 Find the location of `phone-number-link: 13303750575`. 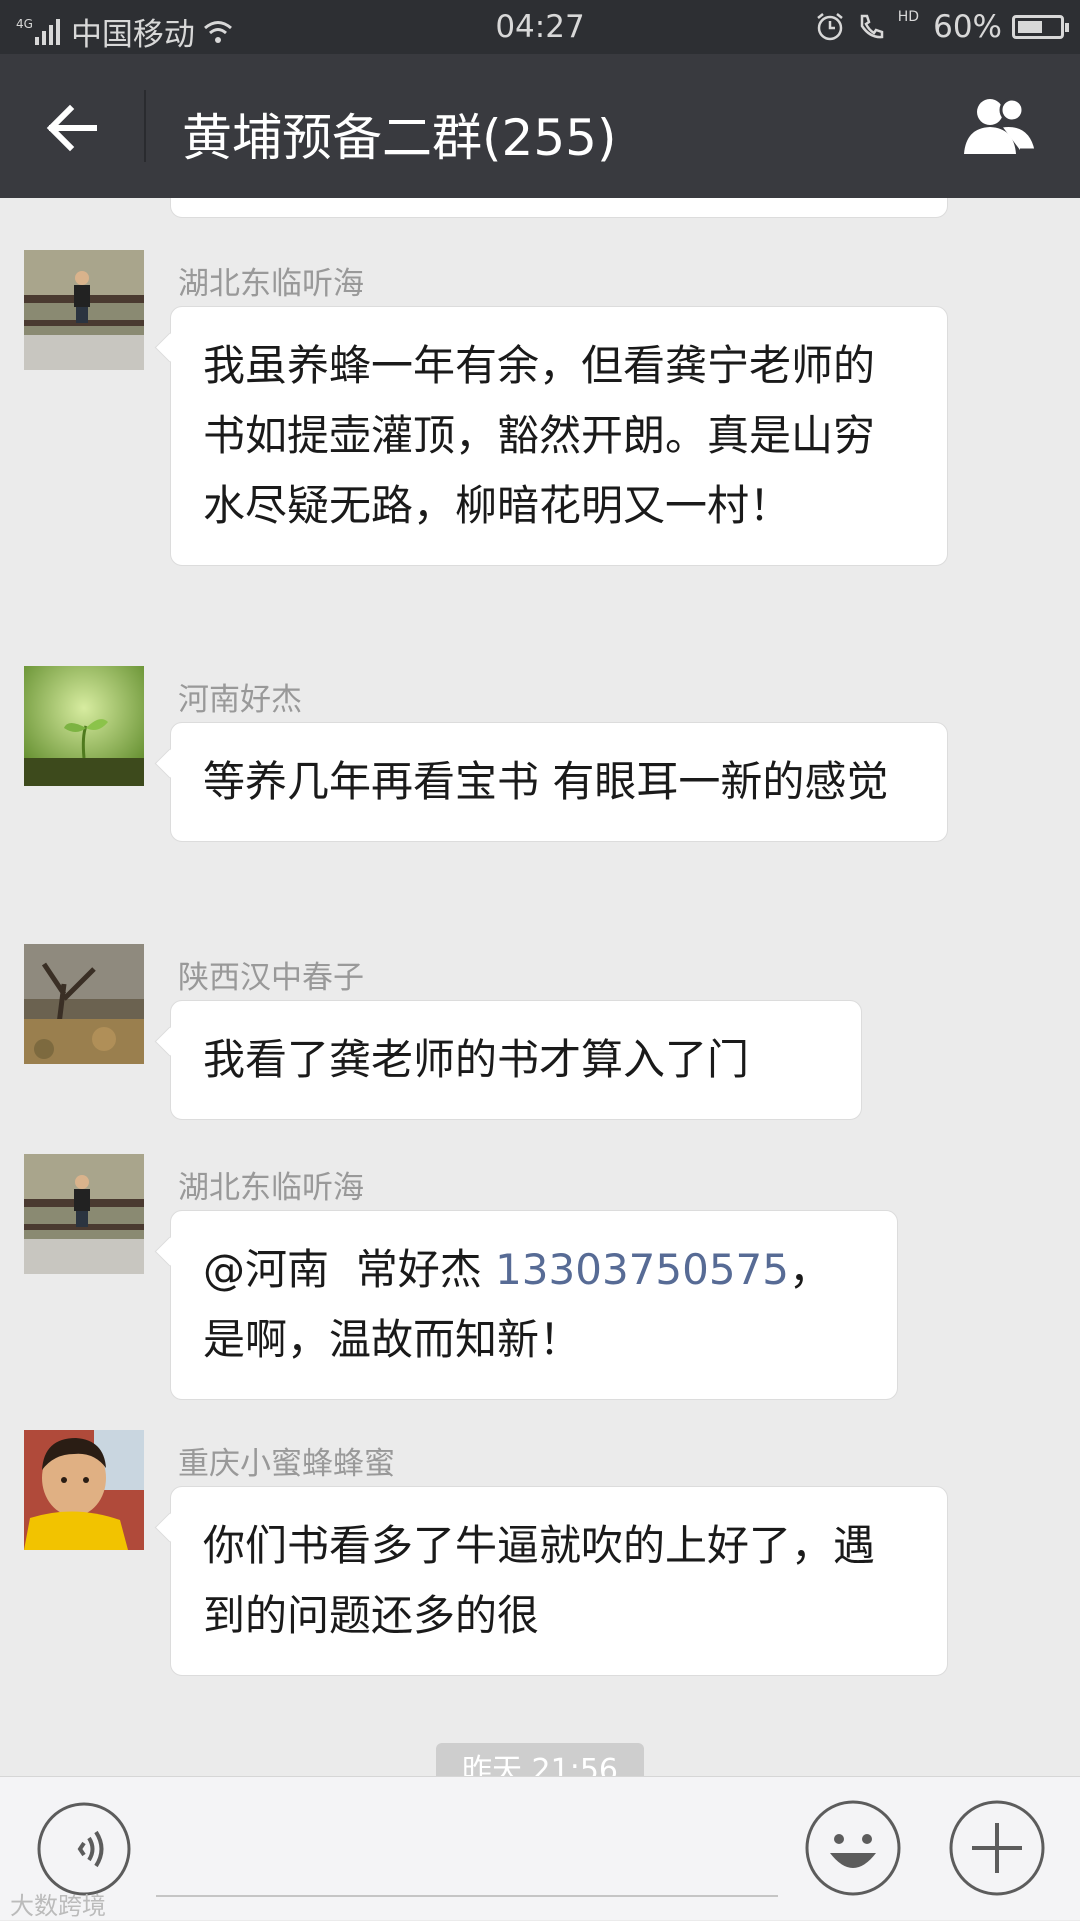

phone-number-link: 13303750575 is located at coordinates (642, 1269).